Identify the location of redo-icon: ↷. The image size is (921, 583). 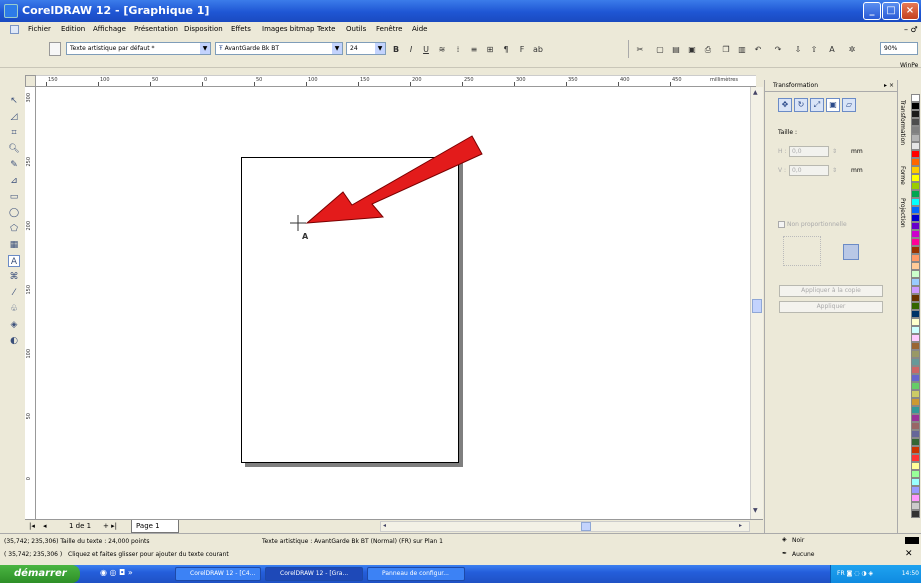
(778, 49).